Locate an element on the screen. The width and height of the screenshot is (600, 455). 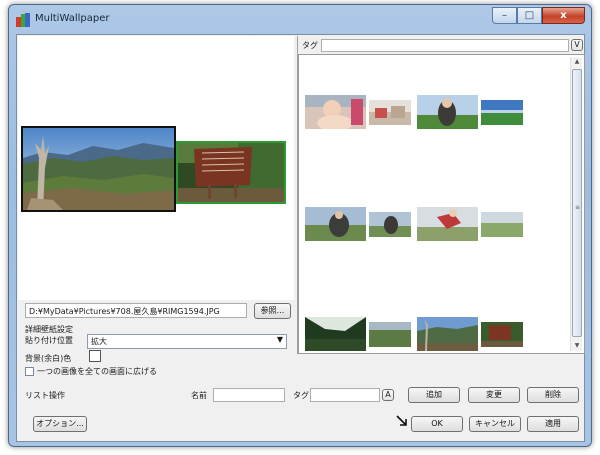
mountain-photo is located at coordinates (447, 334).